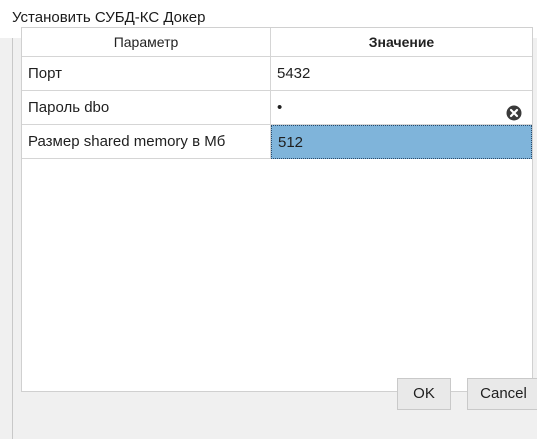 The width and height of the screenshot is (537, 439). I want to click on column-header-parameter: Параметр, so click(146, 42).